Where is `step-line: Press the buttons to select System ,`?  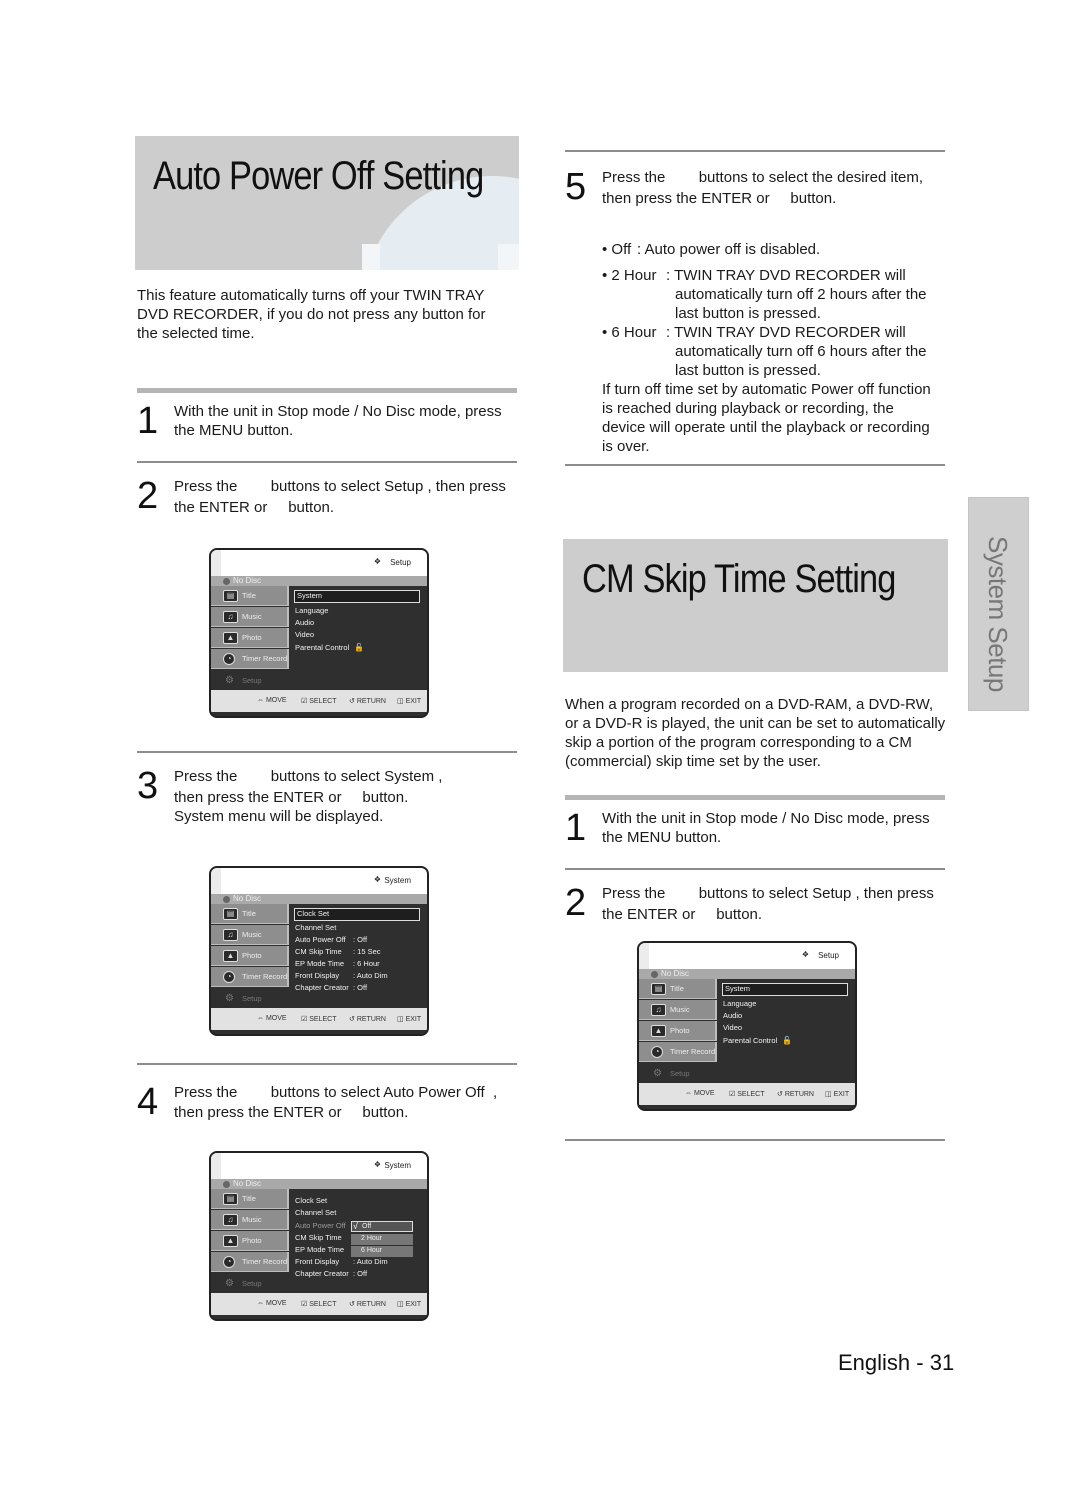 step-line: Press the buttons to select System , is located at coordinates (308, 776).